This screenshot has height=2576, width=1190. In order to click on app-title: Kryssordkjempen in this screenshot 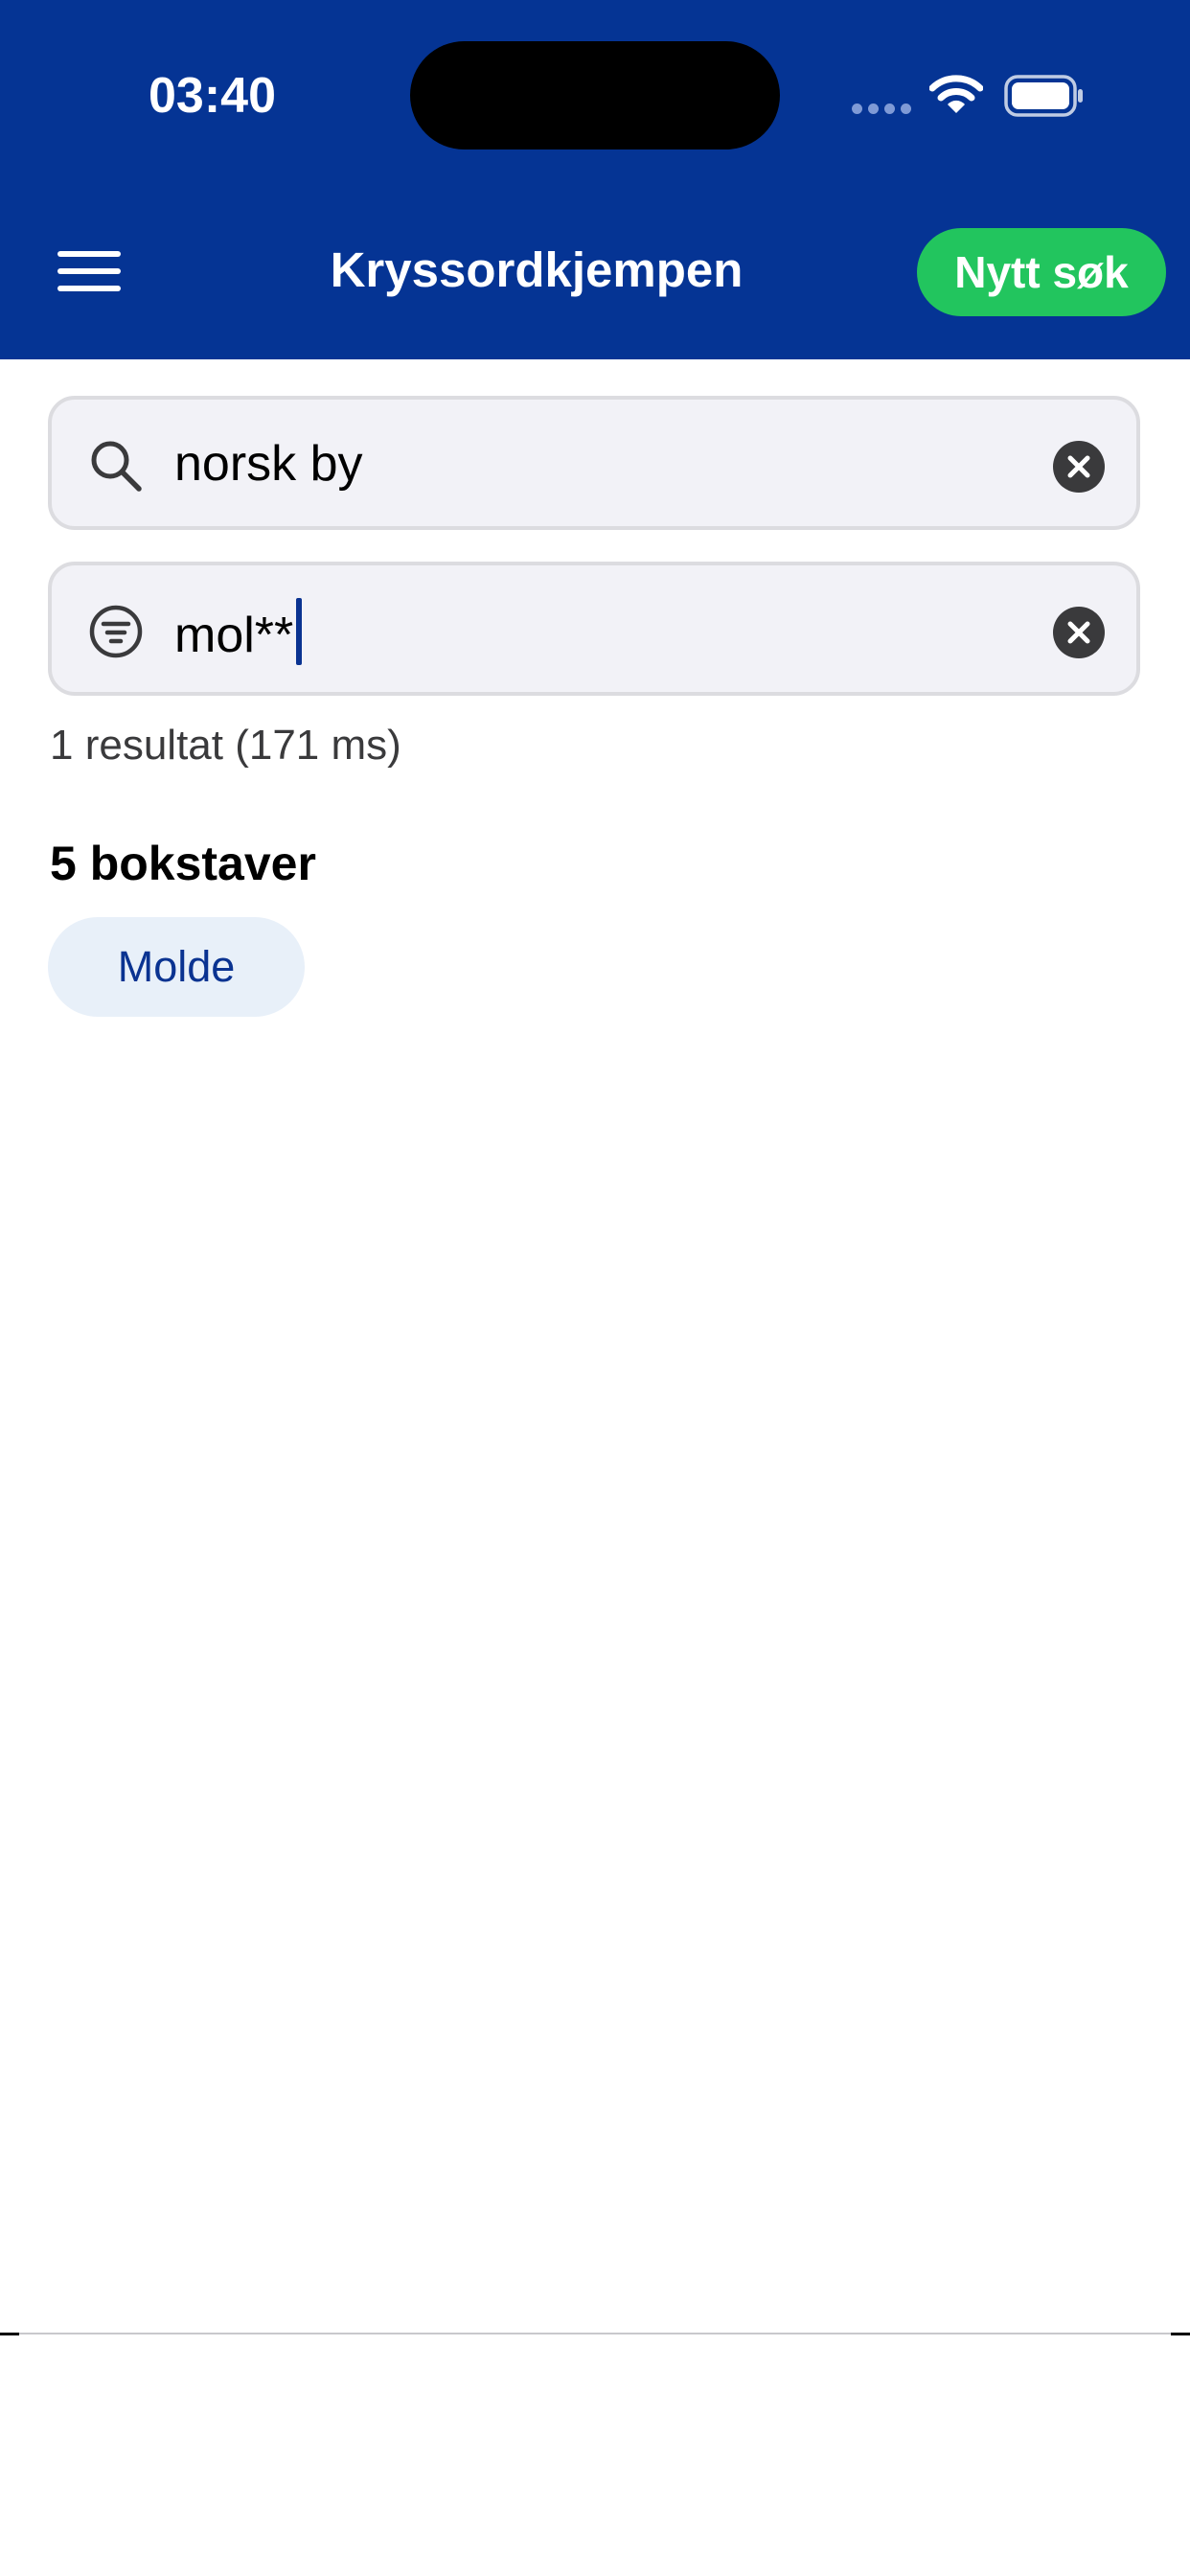, I will do `click(537, 269)`.